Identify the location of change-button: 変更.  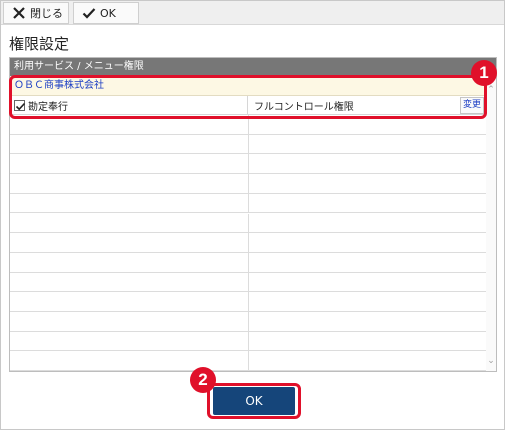
(472, 105).